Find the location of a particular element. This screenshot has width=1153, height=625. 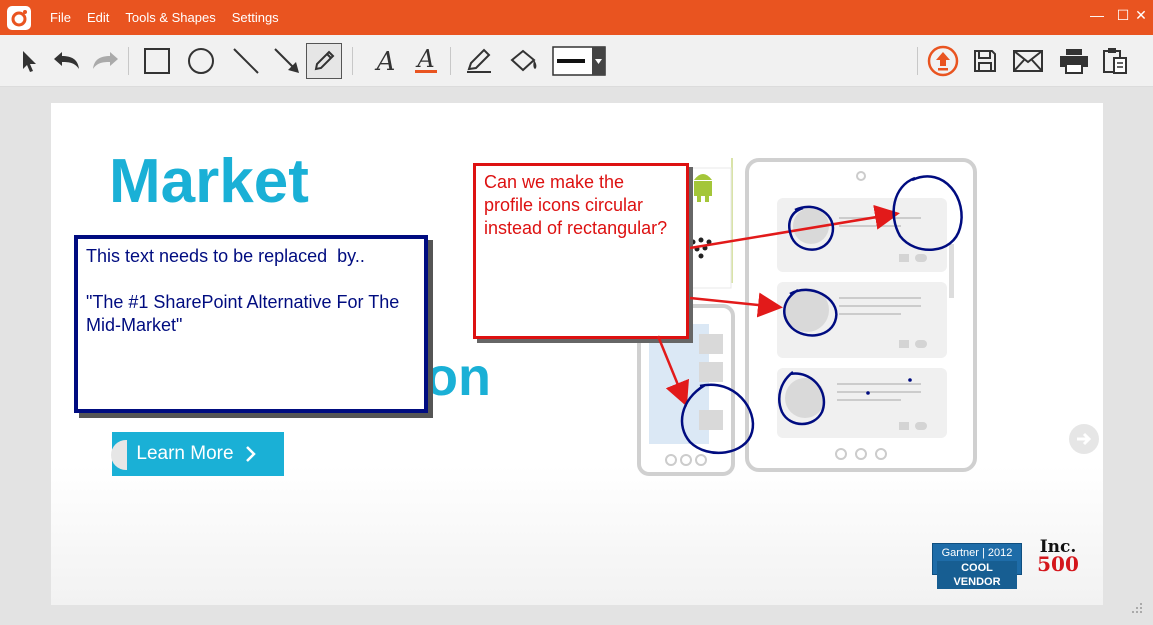

gartner-badge-label: COOL VENDOR is located at coordinates (977, 575).